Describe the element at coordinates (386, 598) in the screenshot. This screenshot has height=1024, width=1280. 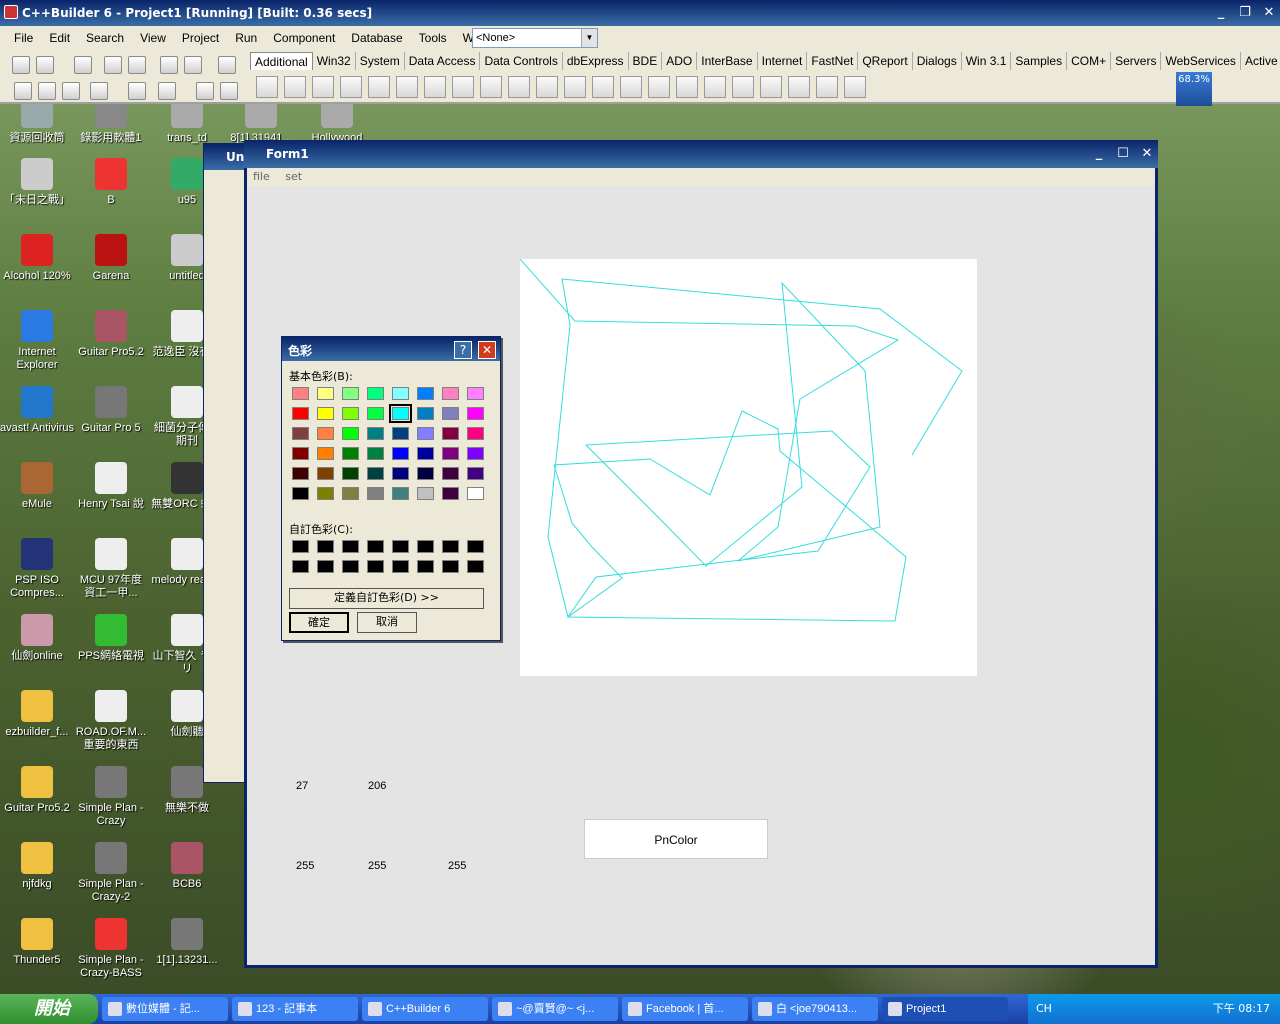
I see `define-custom-colors-button: 定義自訂色彩(D) >>` at that location.